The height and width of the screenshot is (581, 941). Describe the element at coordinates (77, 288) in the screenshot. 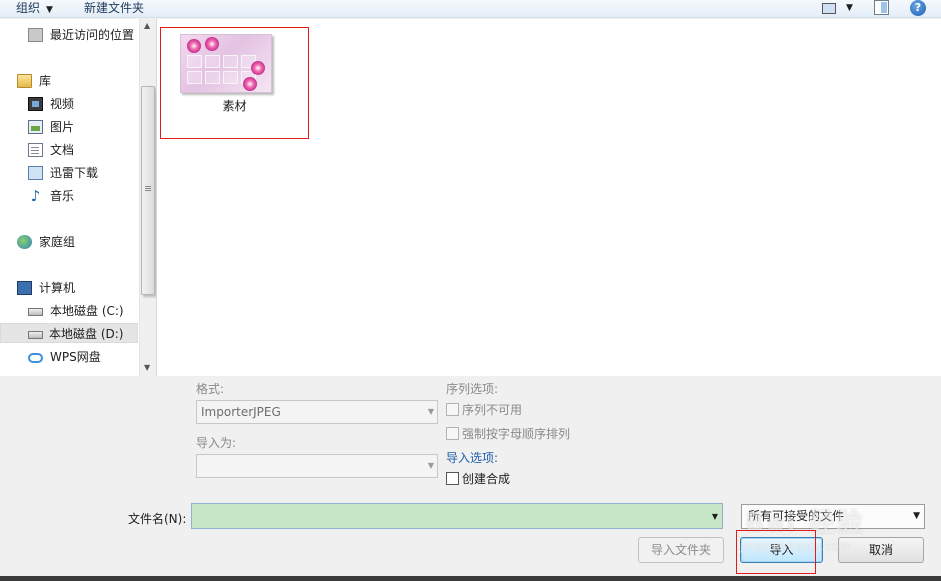

I see `nav-item-computer: 计算机` at that location.